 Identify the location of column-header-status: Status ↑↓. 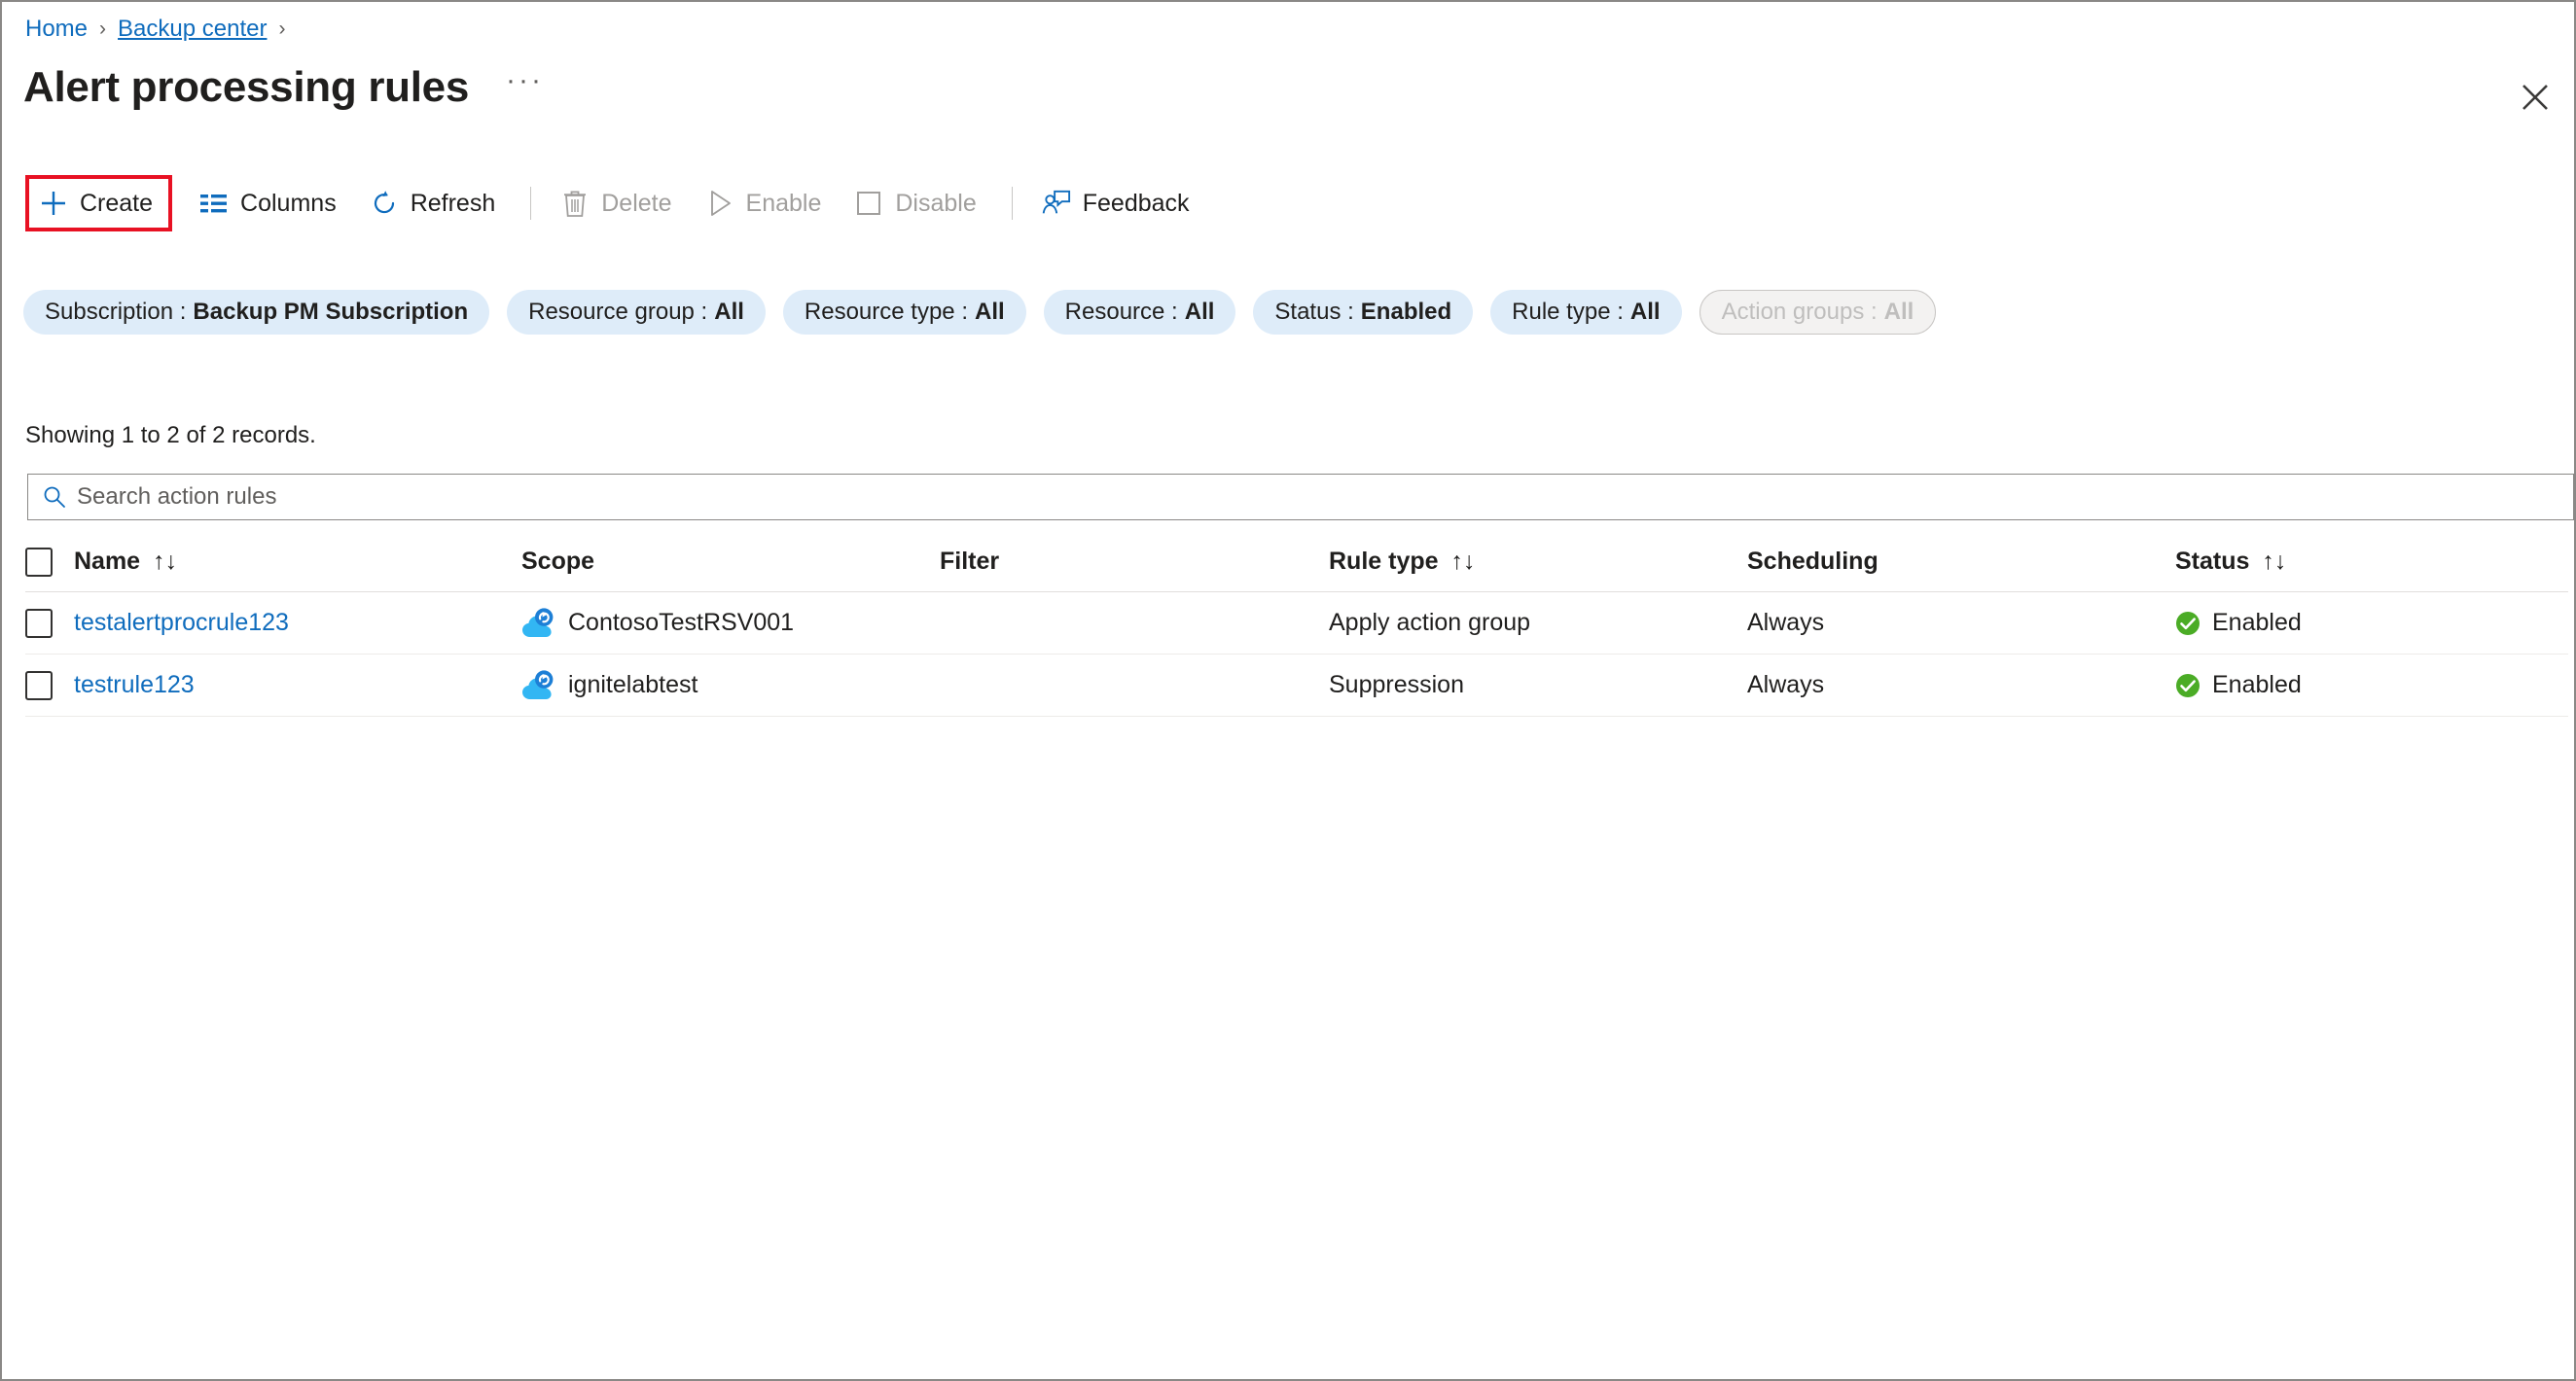
(2371, 562).